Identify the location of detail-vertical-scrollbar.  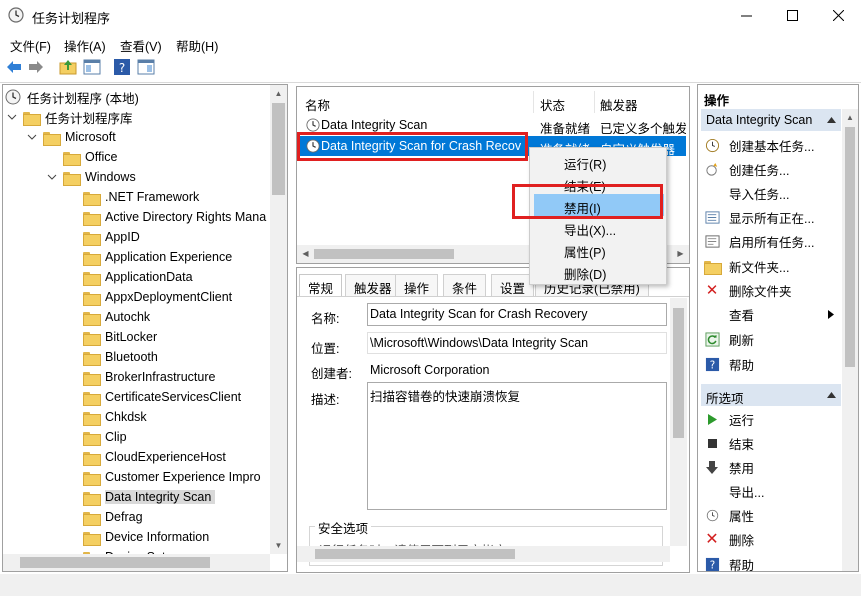
(678, 422).